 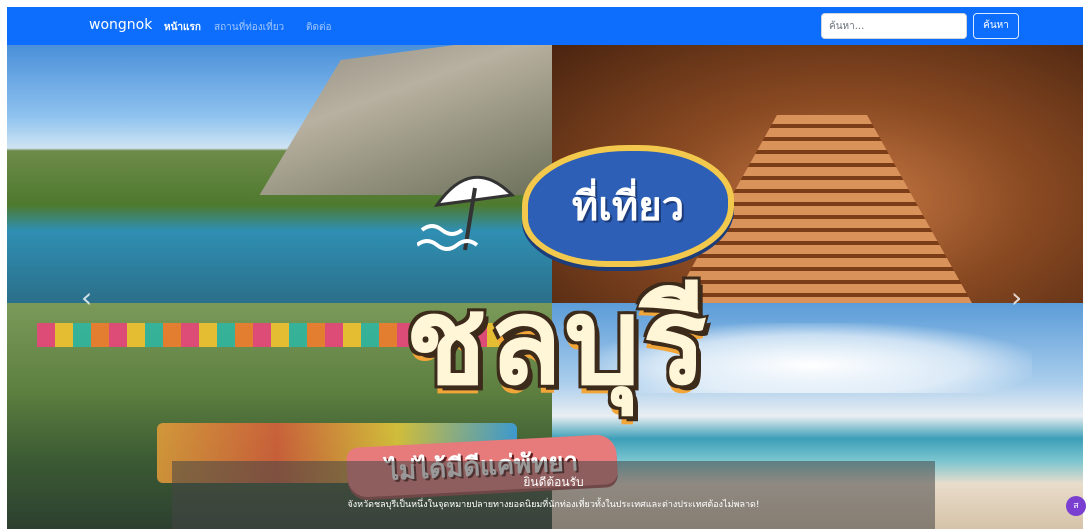 What do you see at coordinates (1076, 506) in the screenshot?
I see `chat-icon: ส` at bounding box center [1076, 506].